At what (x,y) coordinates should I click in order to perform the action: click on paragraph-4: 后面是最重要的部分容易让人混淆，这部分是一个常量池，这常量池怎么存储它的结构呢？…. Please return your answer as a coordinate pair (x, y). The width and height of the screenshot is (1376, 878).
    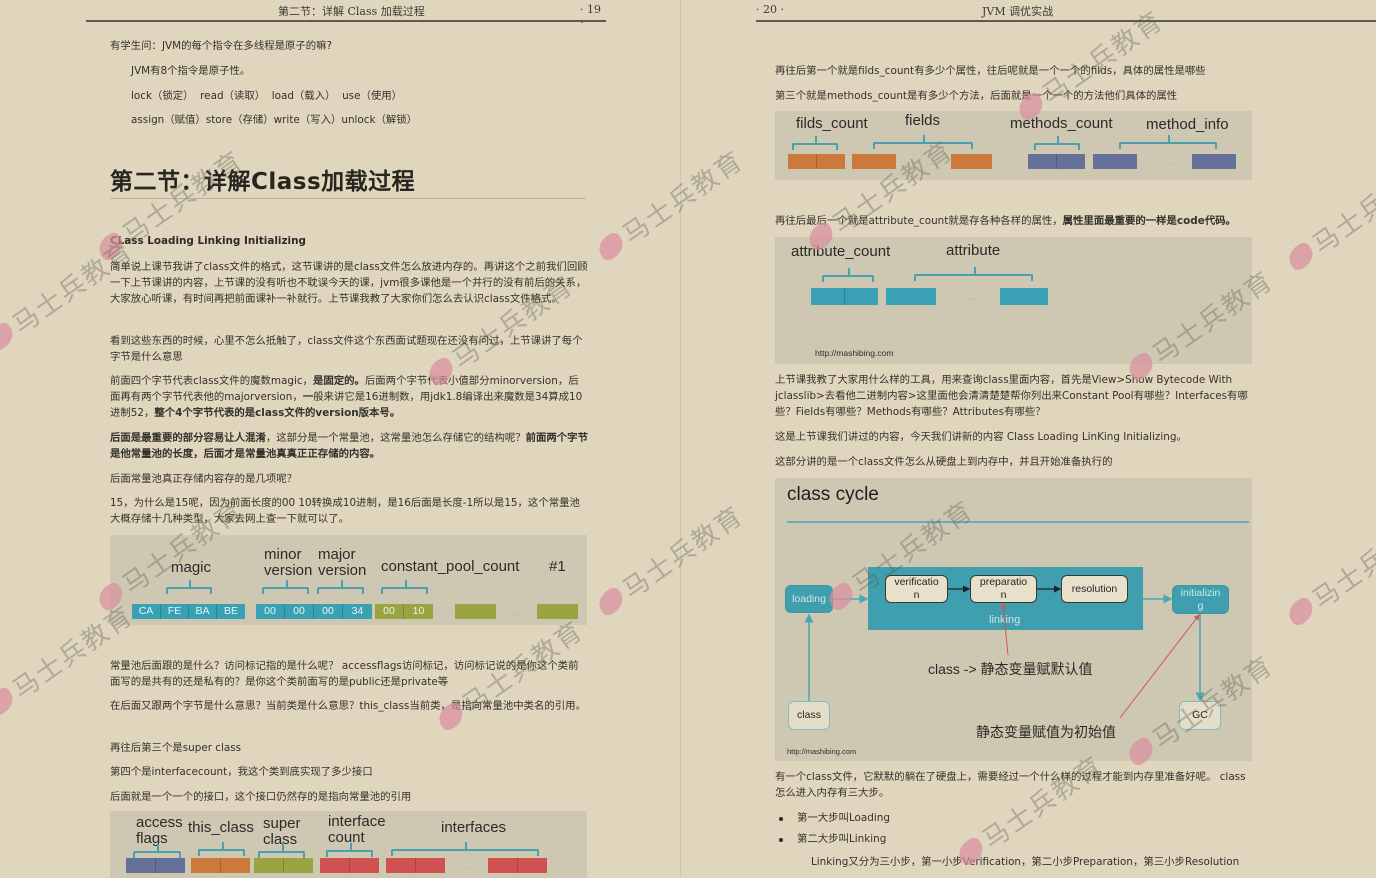
    Looking at the image, I should click on (349, 446).